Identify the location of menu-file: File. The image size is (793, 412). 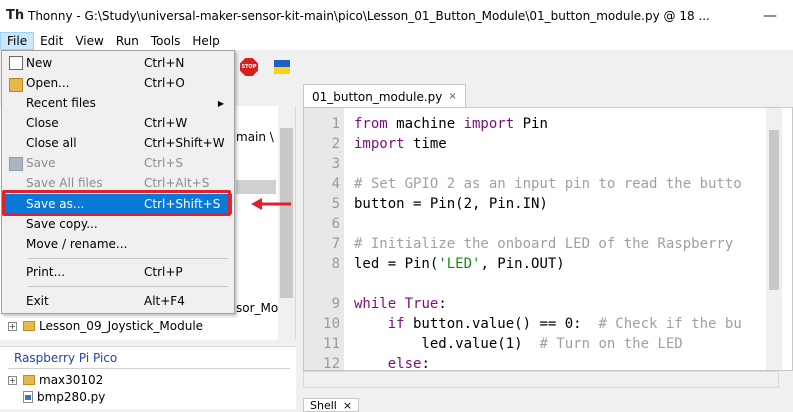
(17, 41).